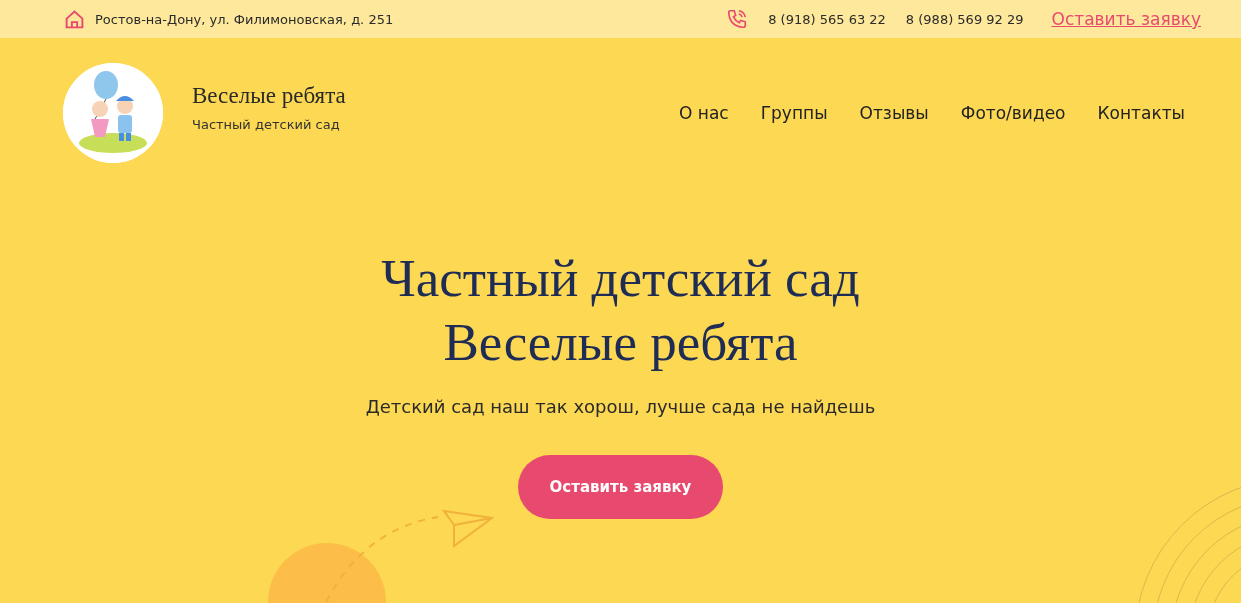 Image resolution: width=1241 pixels, height=603 pixels. I want to click on nav-link: Фото/видео, so click(1013, 113).